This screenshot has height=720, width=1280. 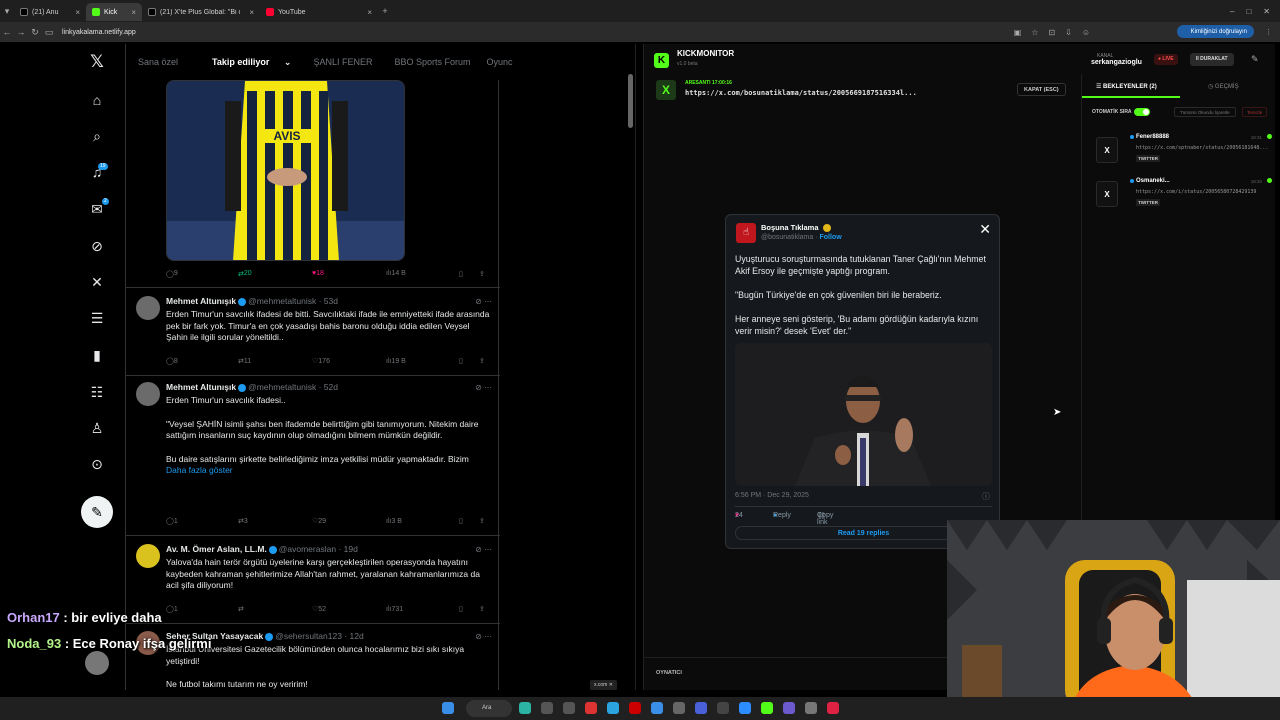 I want to click on close-icon: ✕, so click(x=985, y=229).